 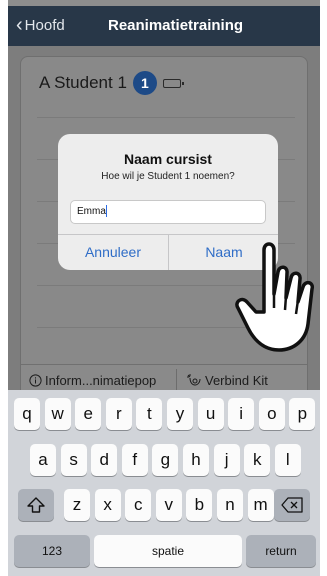 What do you see at coordinates (88, 414) in the screenshot?
I see `key-e: e` at bounding box center [88, 414].